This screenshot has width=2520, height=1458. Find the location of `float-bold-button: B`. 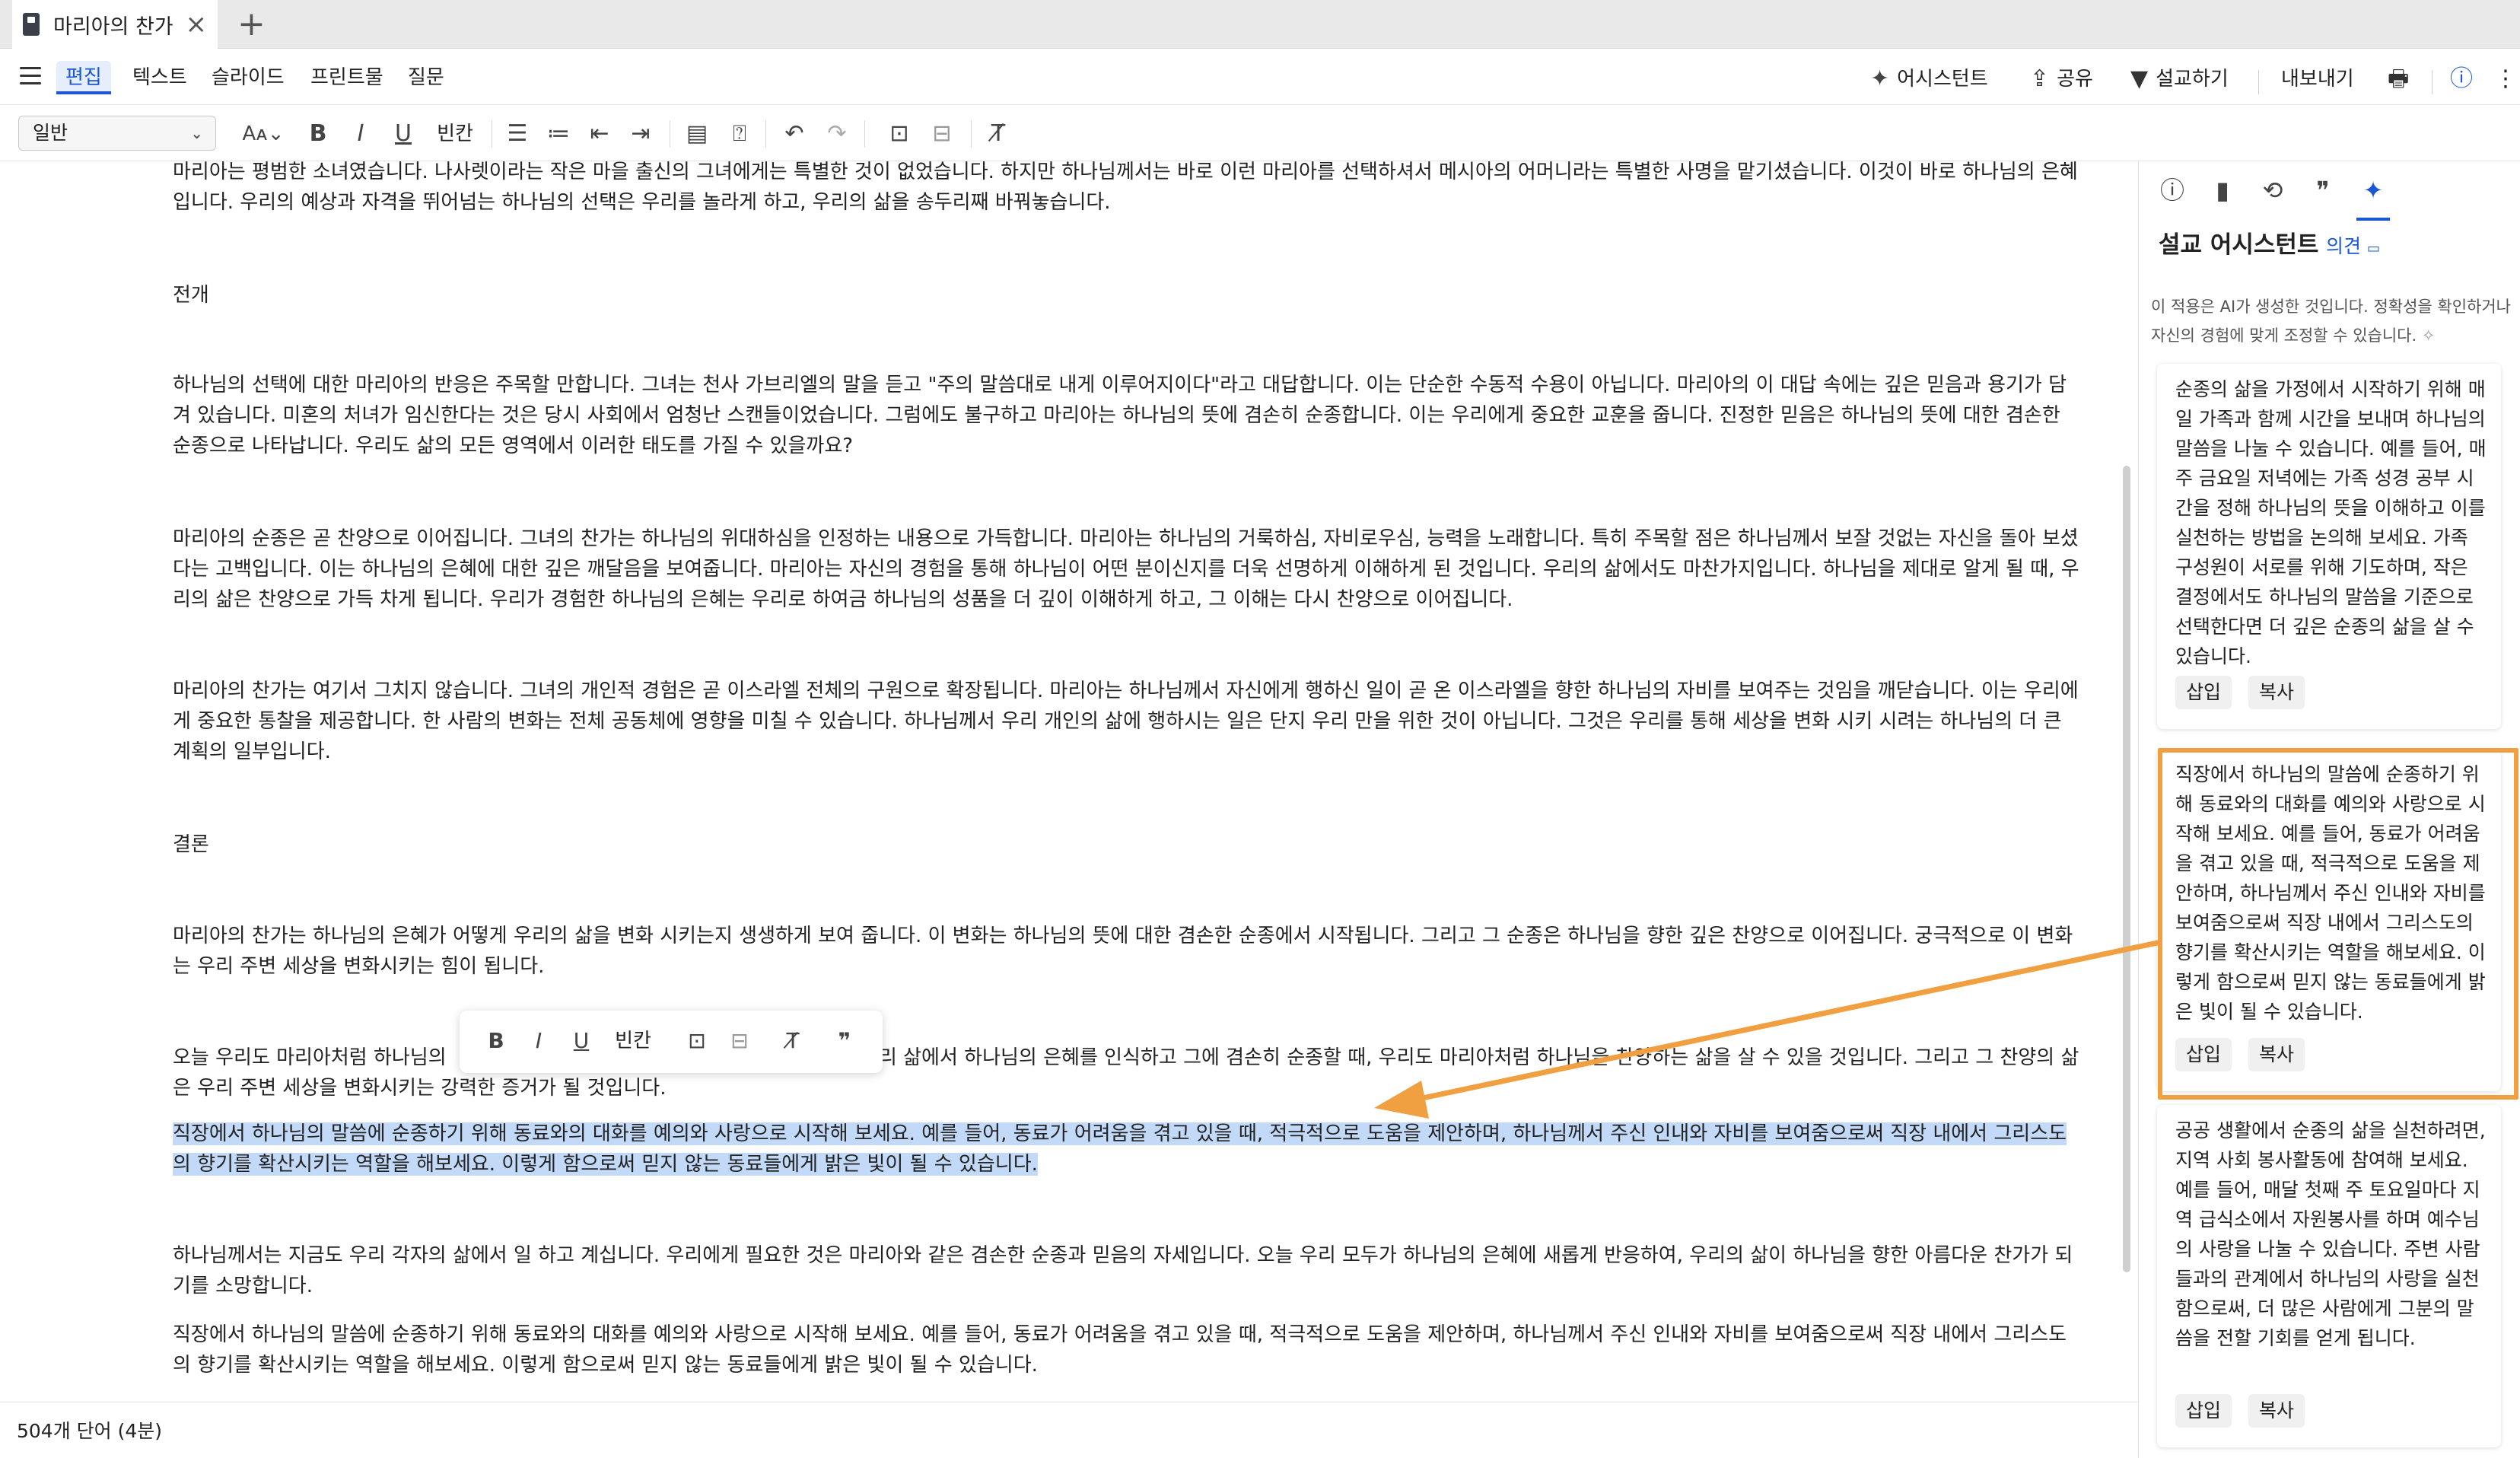

float-bold-button: B is located at coordinates (496, 1041).